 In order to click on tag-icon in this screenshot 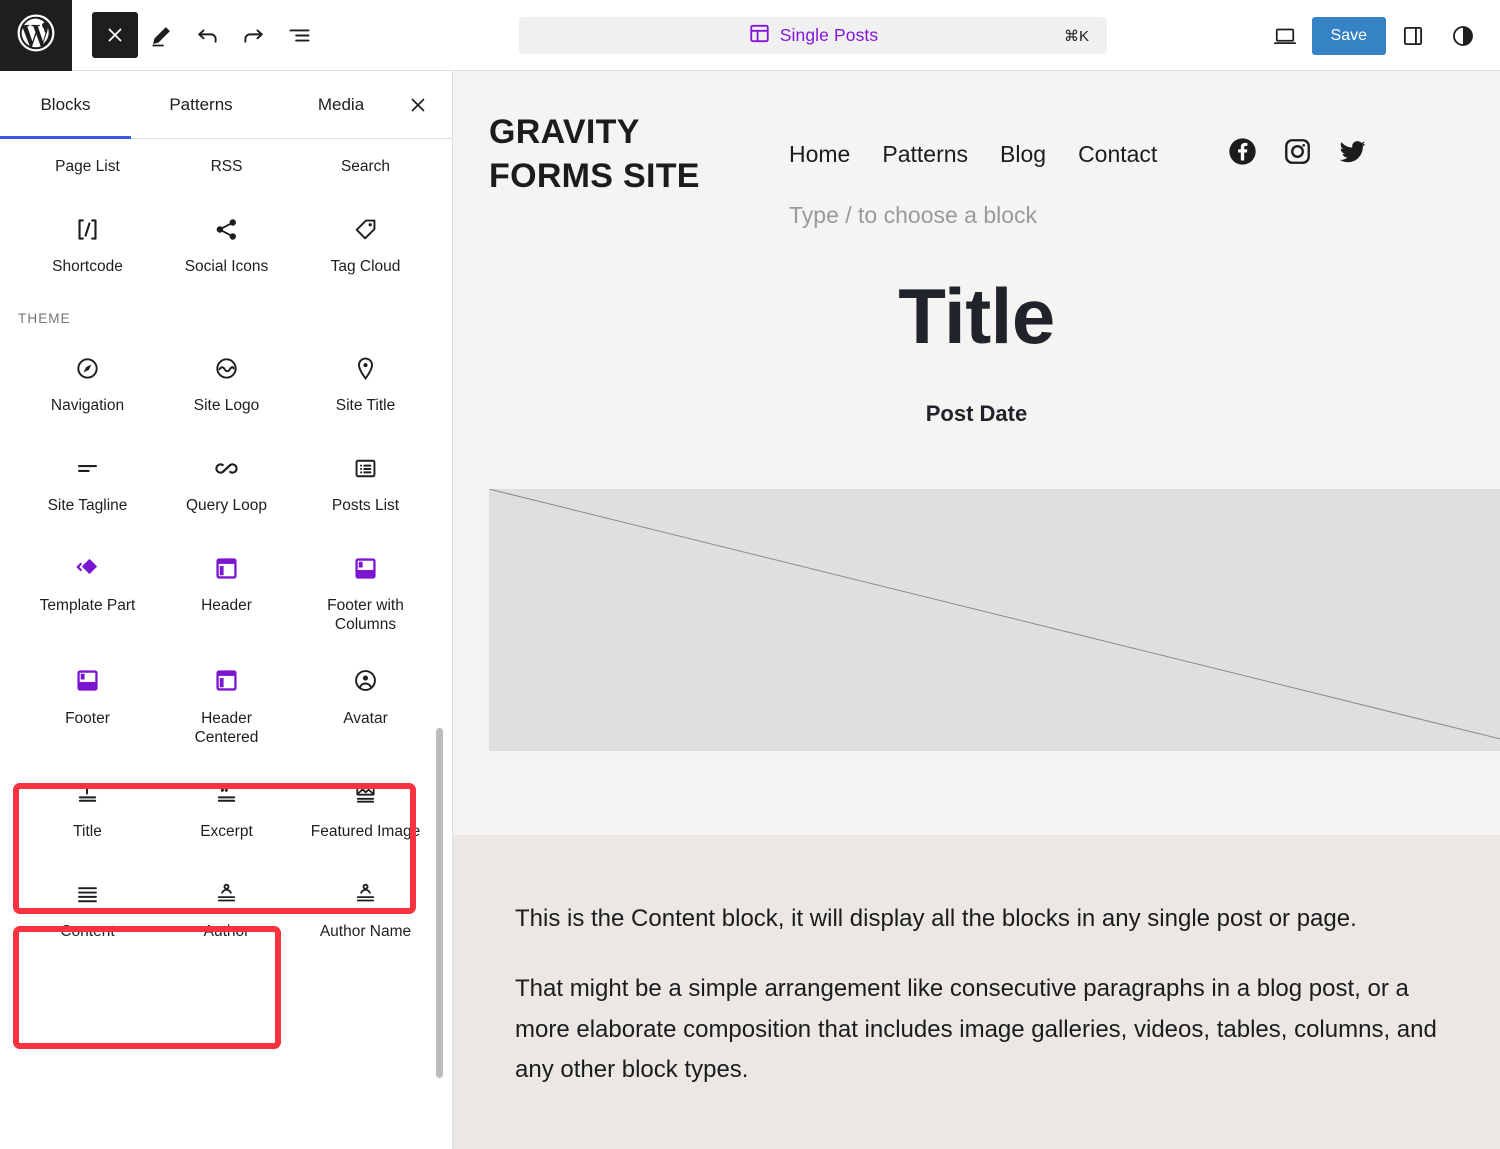, I will do `click(365, 229)`.